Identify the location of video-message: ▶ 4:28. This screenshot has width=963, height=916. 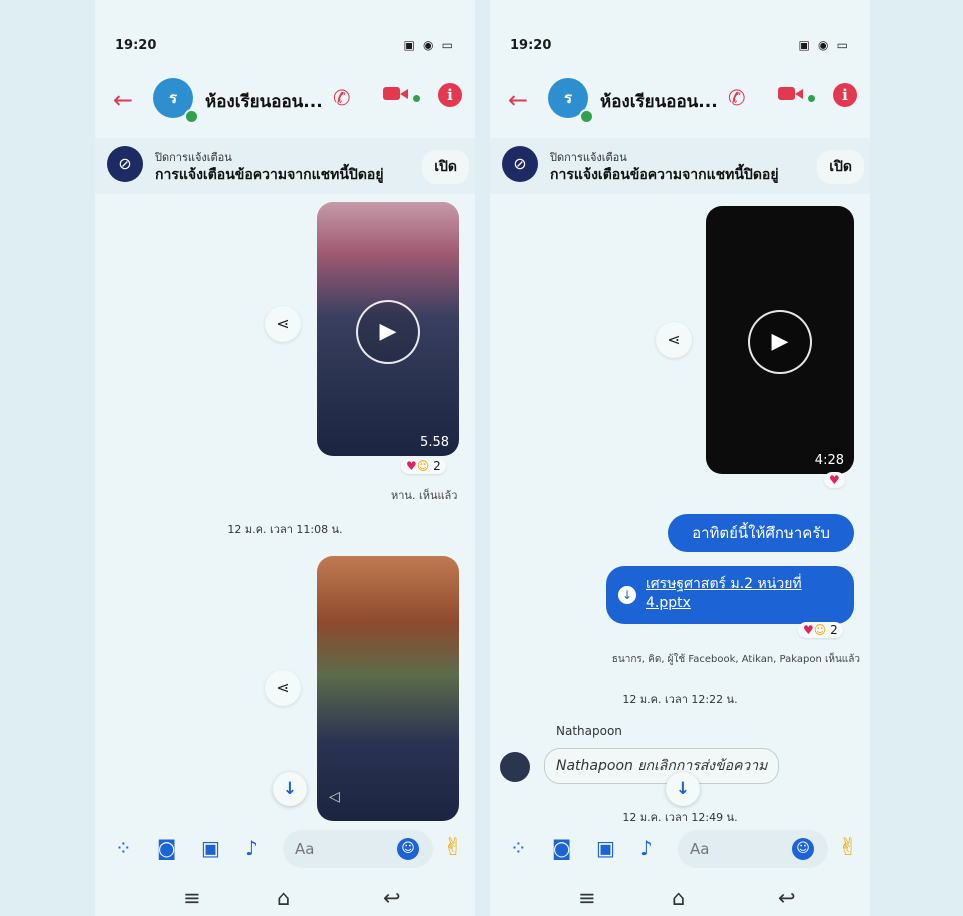
(780, 340).